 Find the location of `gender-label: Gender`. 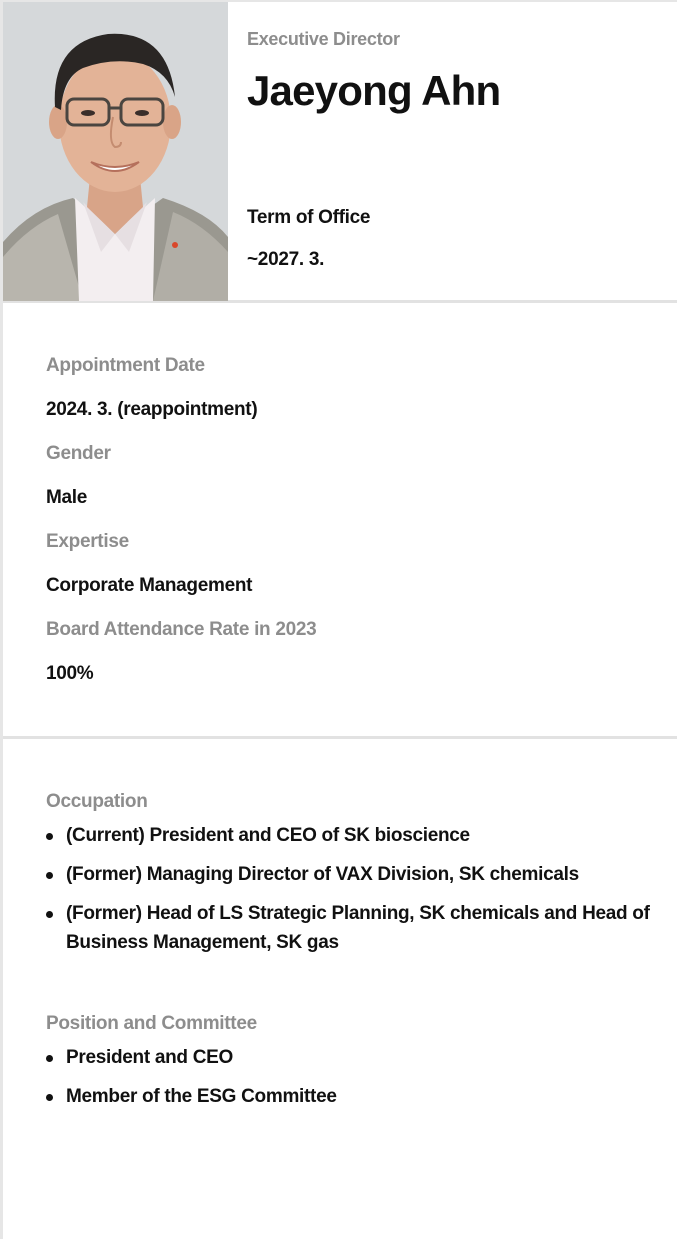

gender-label: Gender is located at coordinates (78, 453).